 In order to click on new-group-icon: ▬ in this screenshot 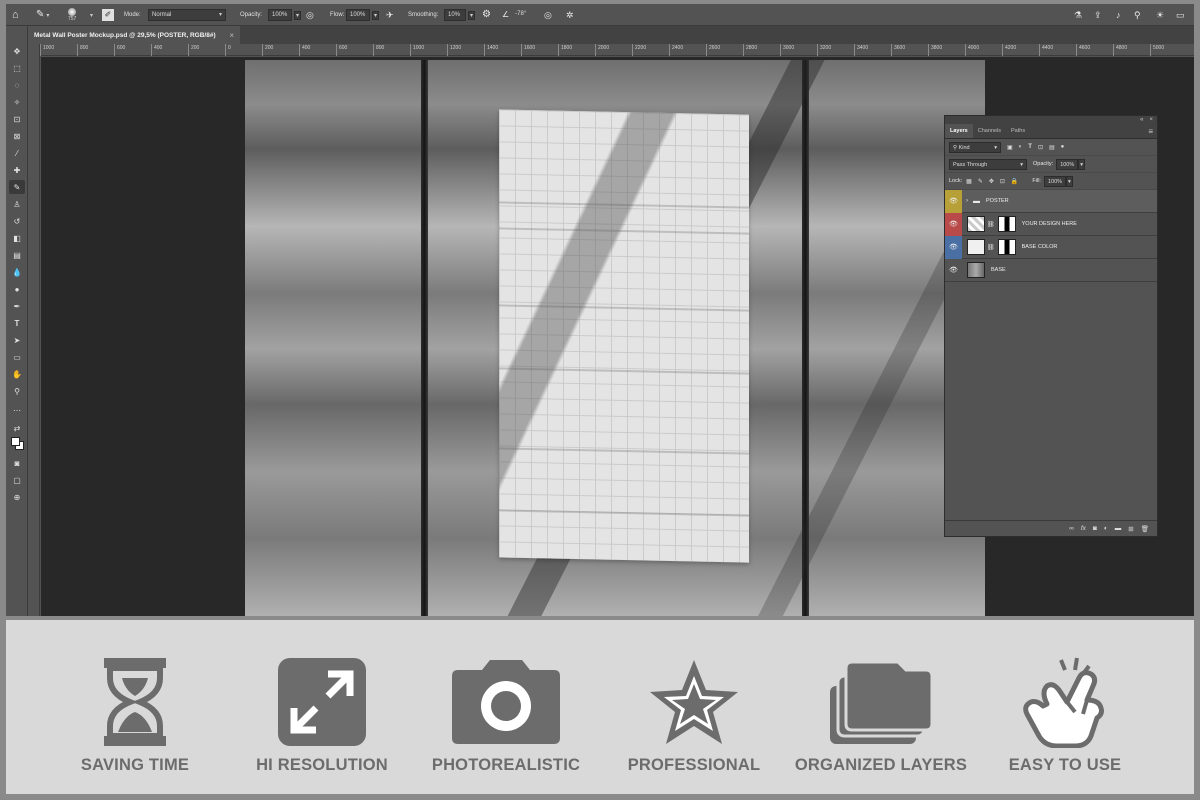, I will do `click(1118, 528)`.